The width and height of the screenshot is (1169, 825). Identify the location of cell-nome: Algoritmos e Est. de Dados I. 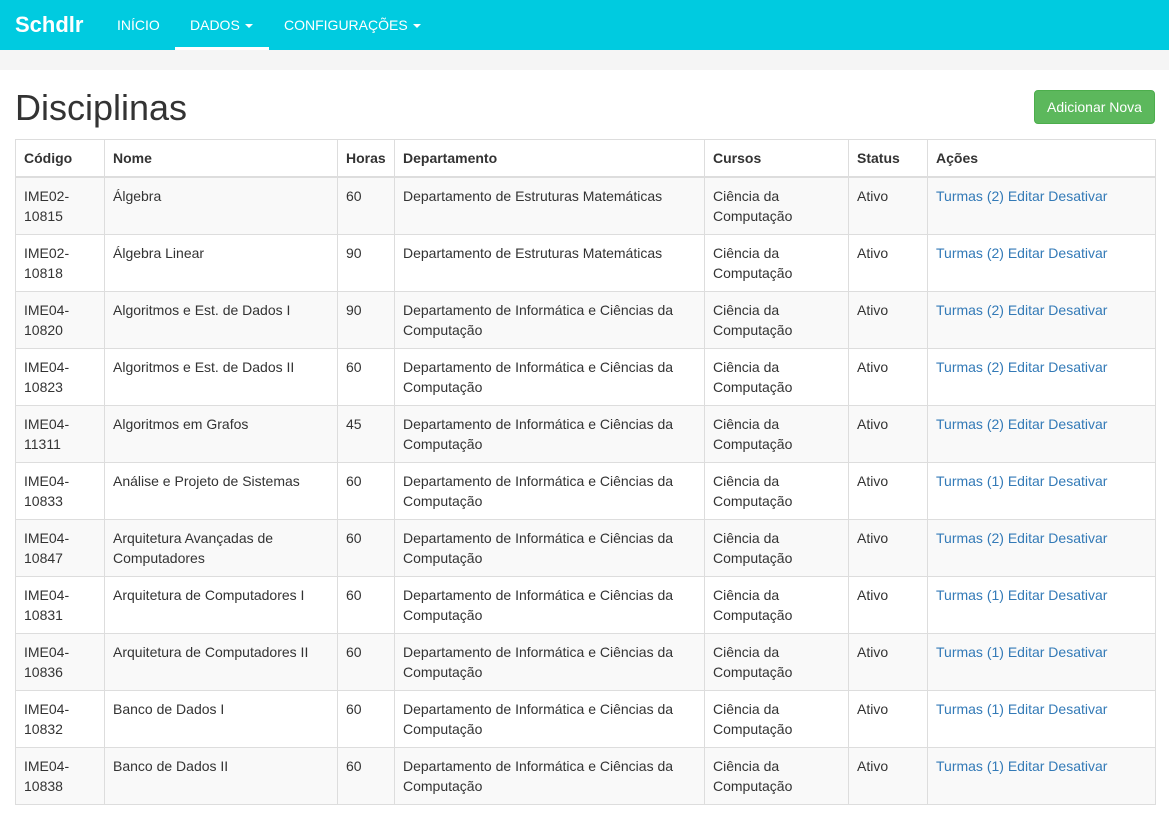
(221, 320).